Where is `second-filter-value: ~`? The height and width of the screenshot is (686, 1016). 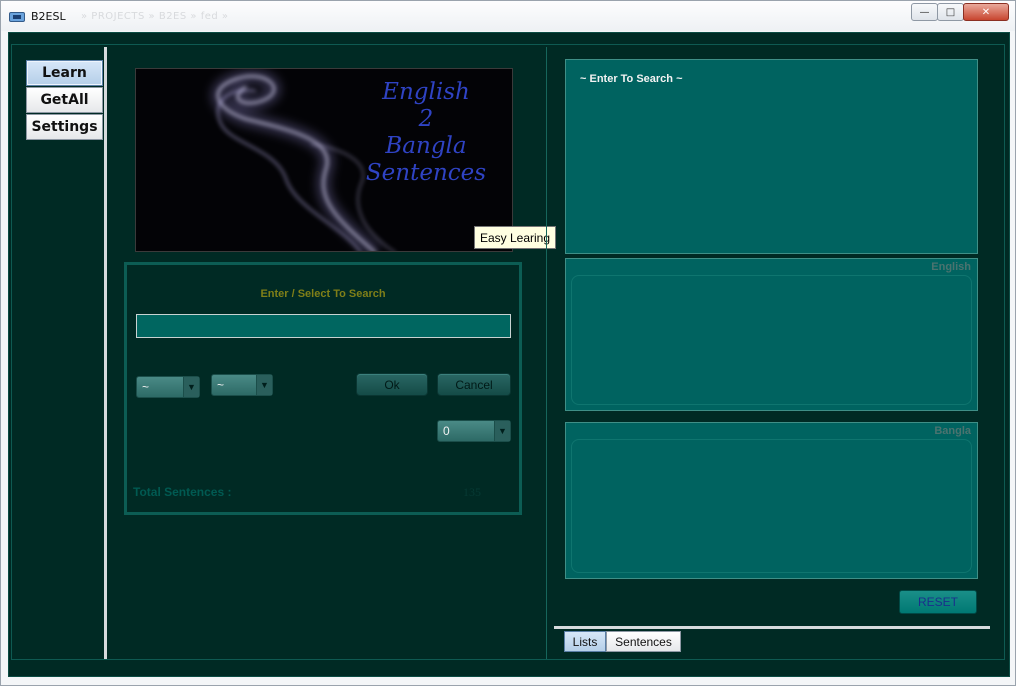
second-filter-value: ~ is located at coordinates (221, 385).